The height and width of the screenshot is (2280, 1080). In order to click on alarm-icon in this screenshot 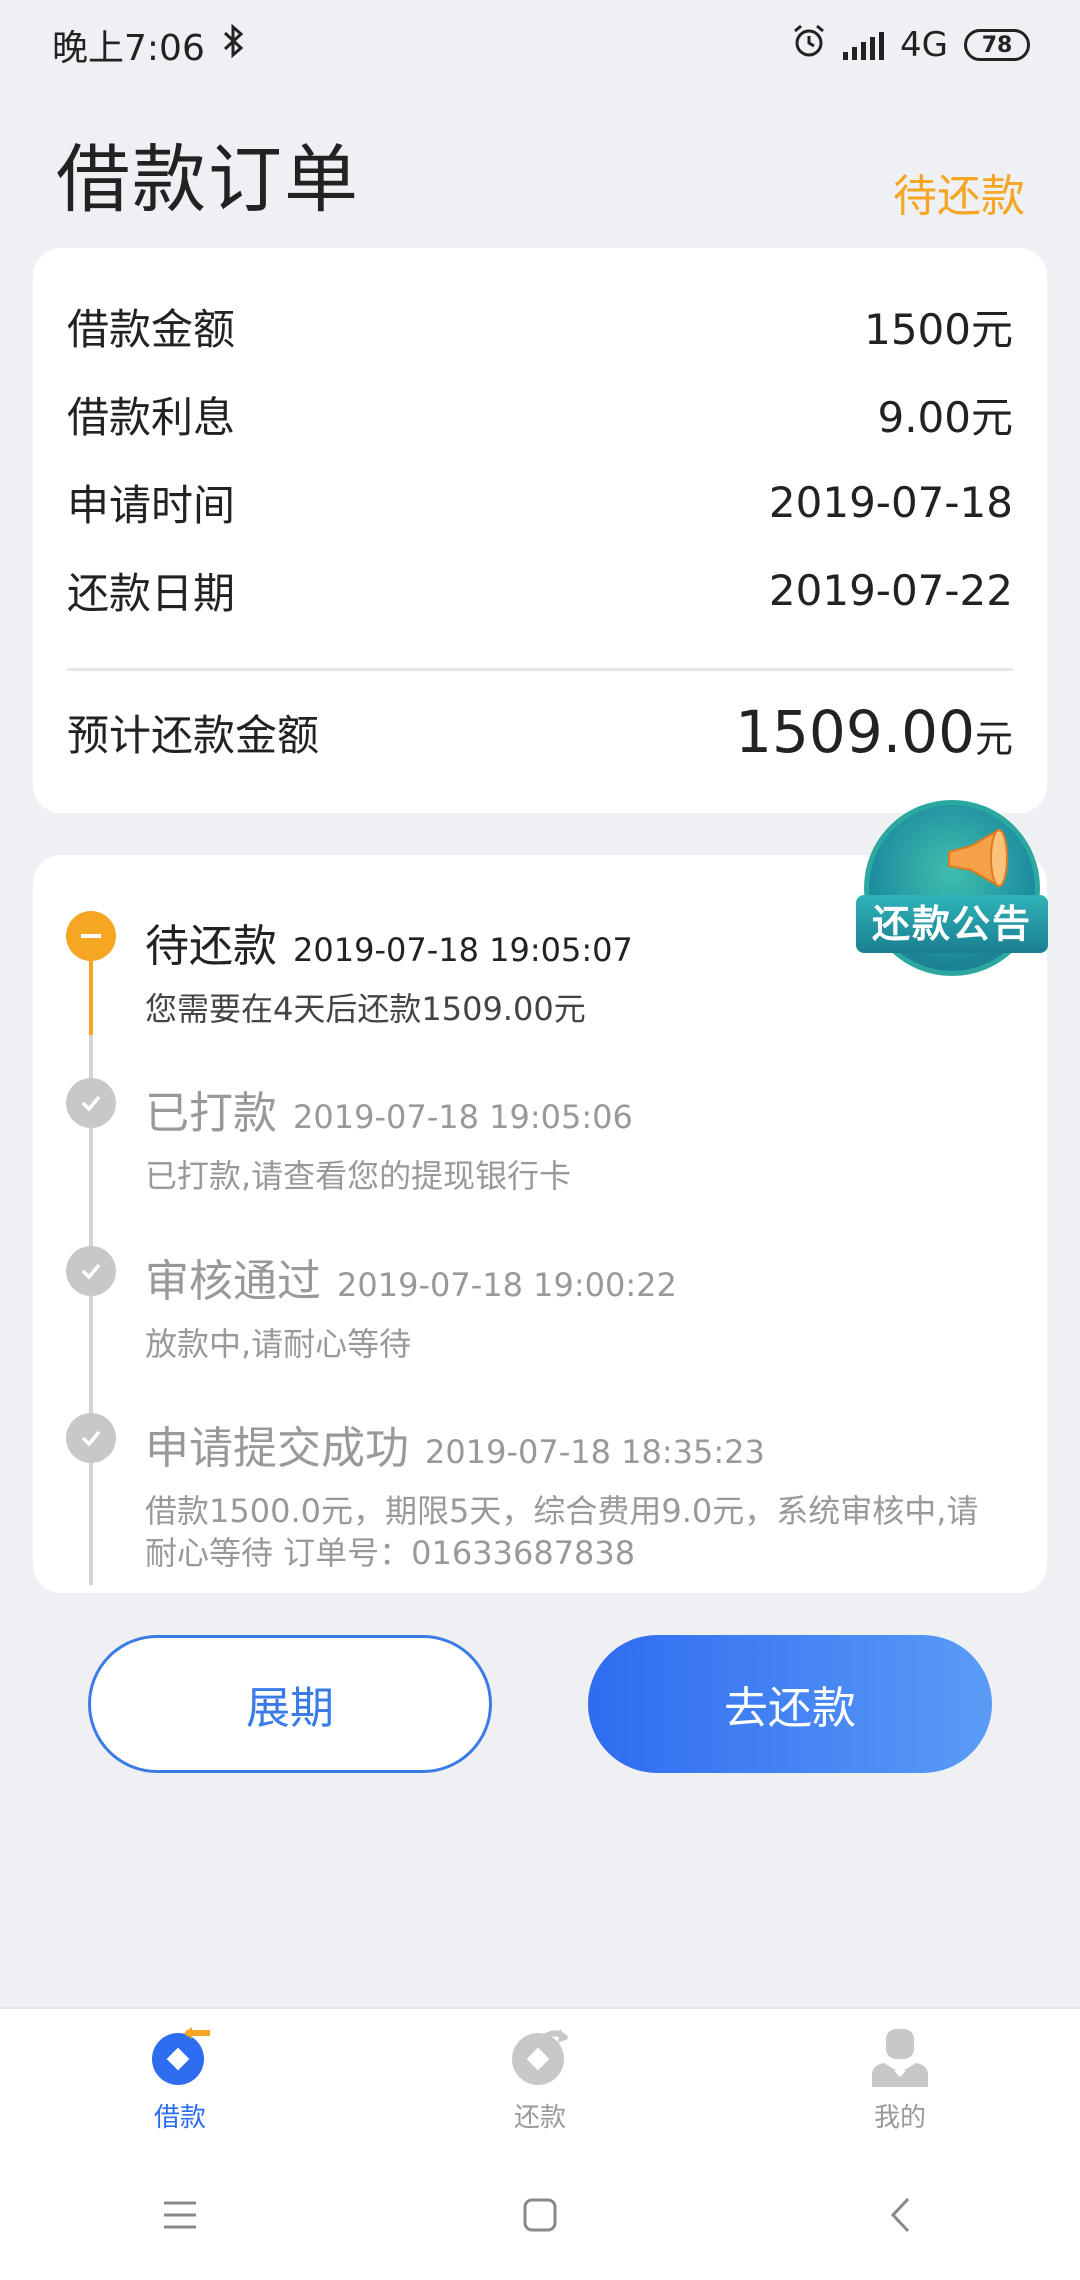, I will do `click(809, 45)`.